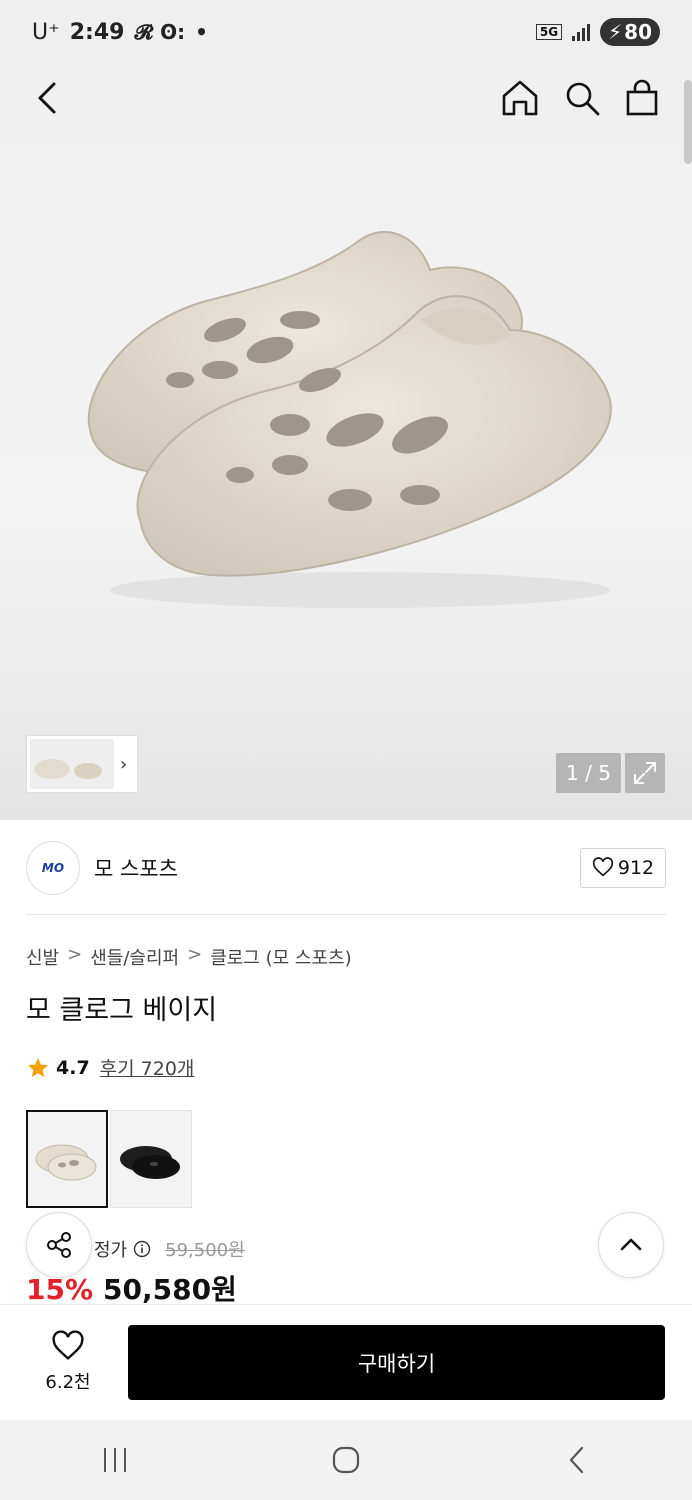  I want to click on share-button, so click(59, 1245).